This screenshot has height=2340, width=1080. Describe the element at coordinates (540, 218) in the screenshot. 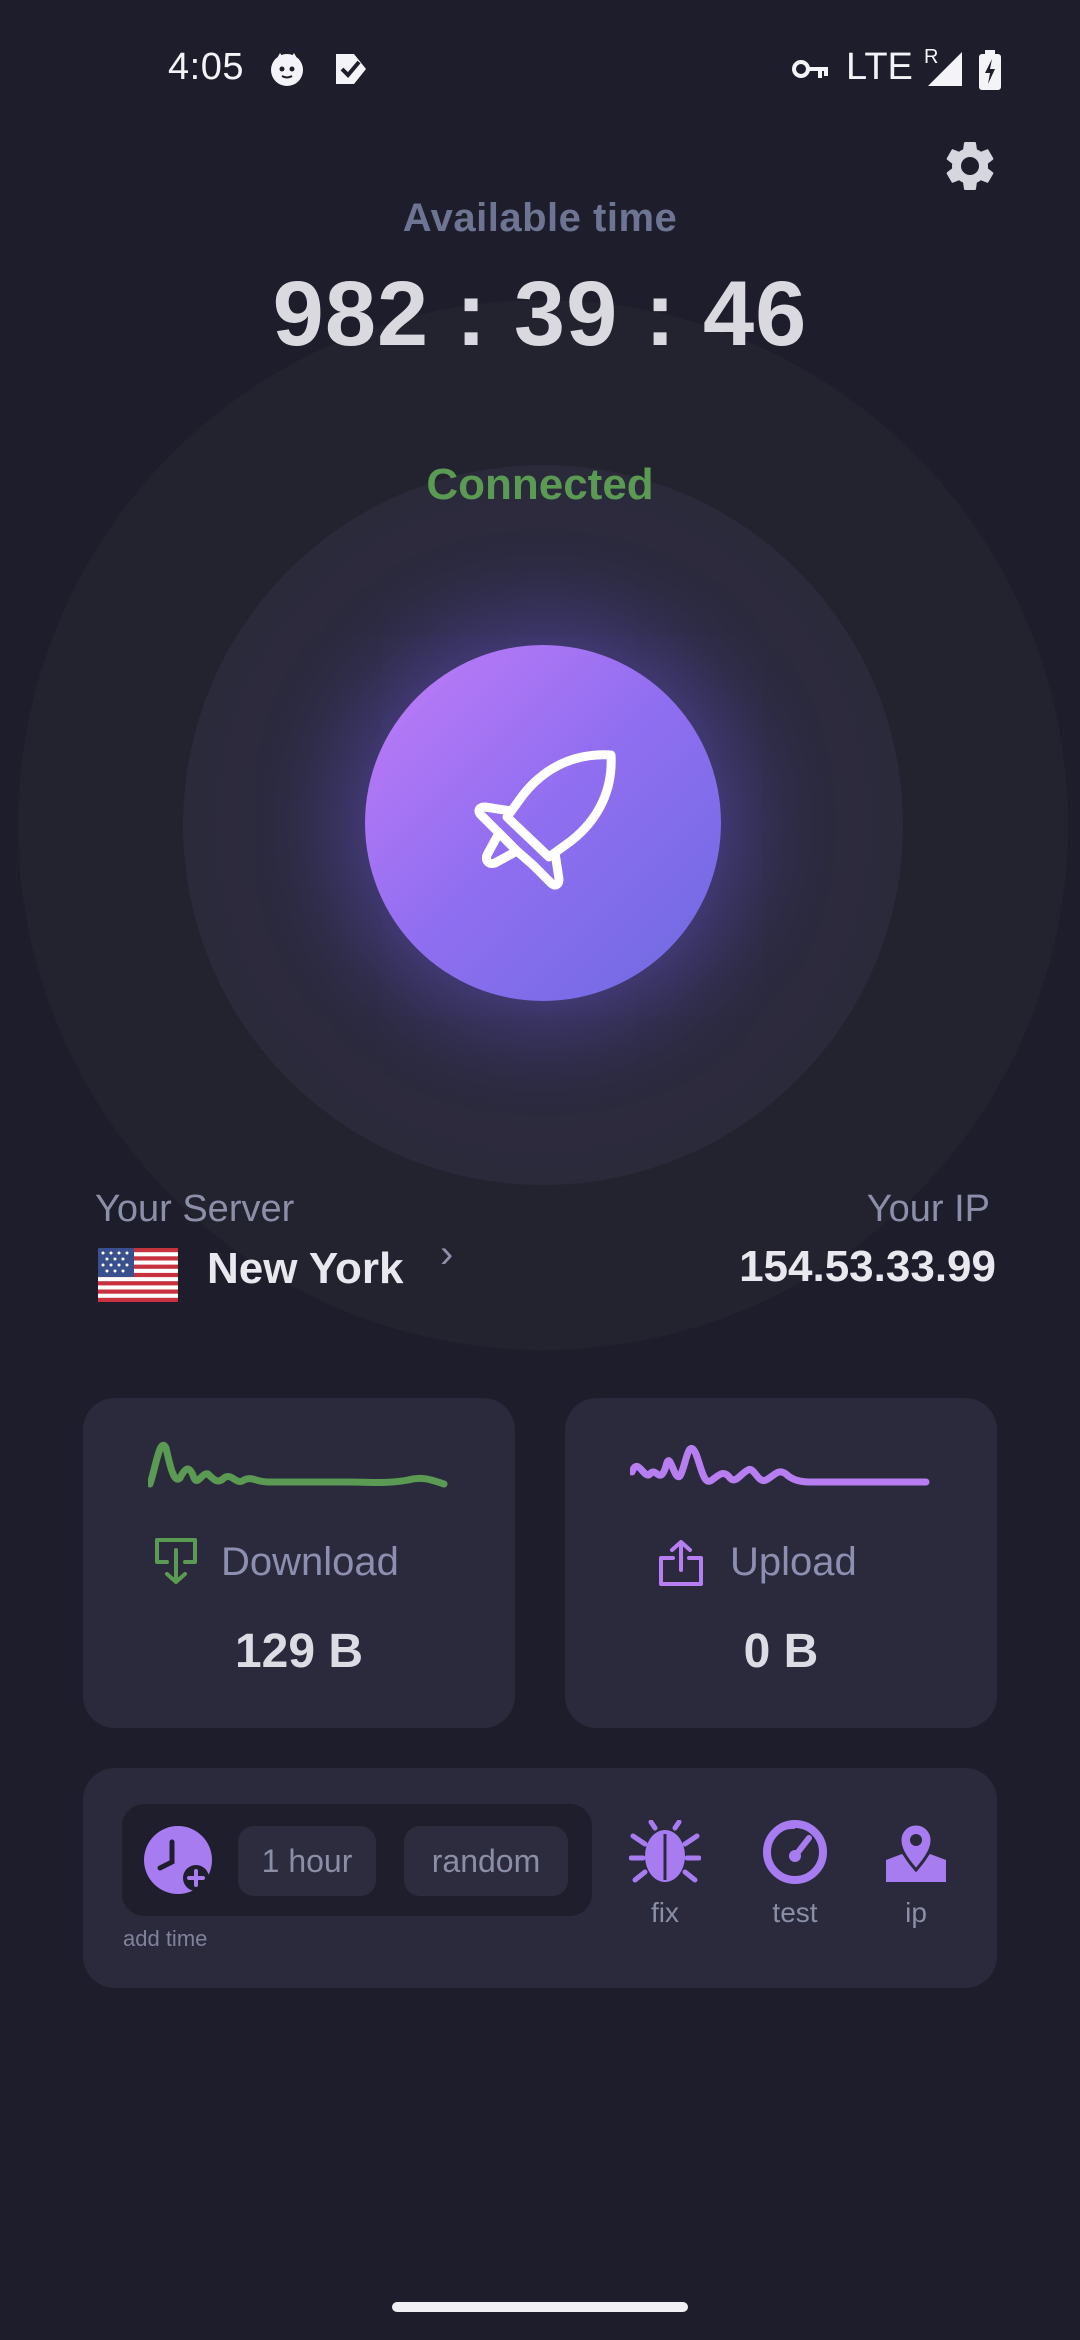

I see `available-time-label: Available time` at that location.